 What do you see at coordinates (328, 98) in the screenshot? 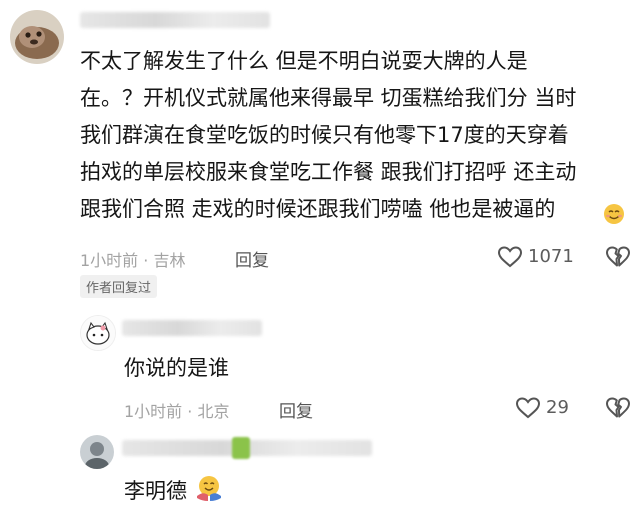
I see `comment-line-2: 在。？开机仪式就属他来得最早 切蛋糕给我们分 当时` at bounding box center [328, 98].